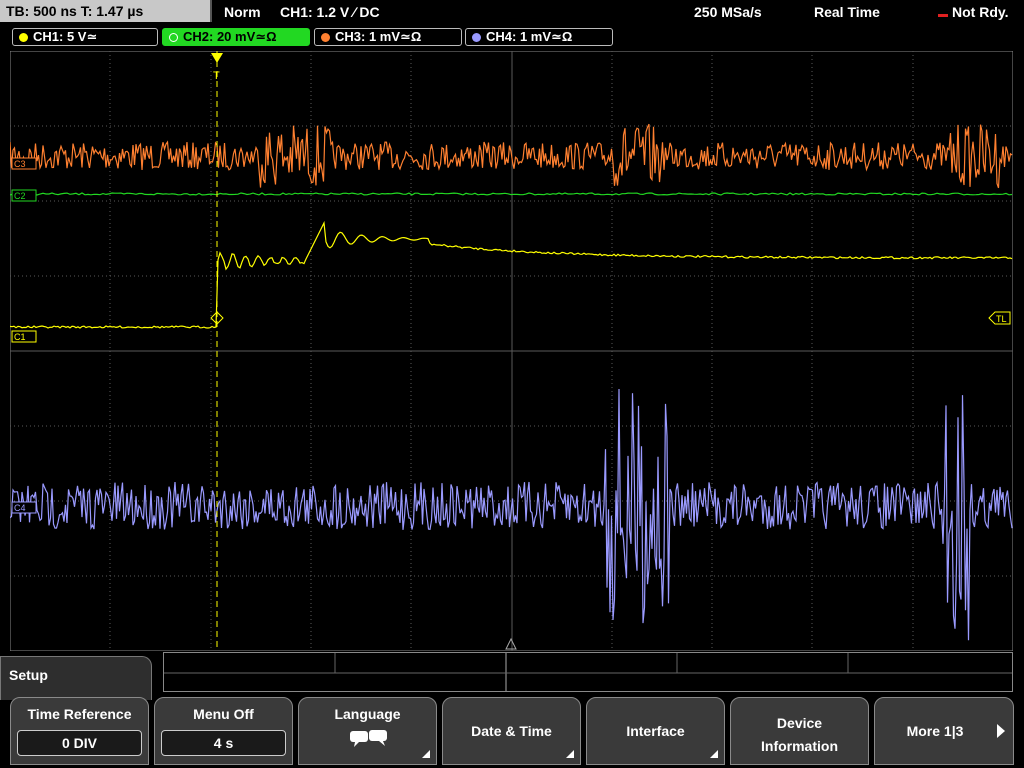 The image size is (1024, 768). What do you see at coordinates (20, 337) in the screenshot?
I see `ch1-marker-label: C1` at bounding box center [20, 337].